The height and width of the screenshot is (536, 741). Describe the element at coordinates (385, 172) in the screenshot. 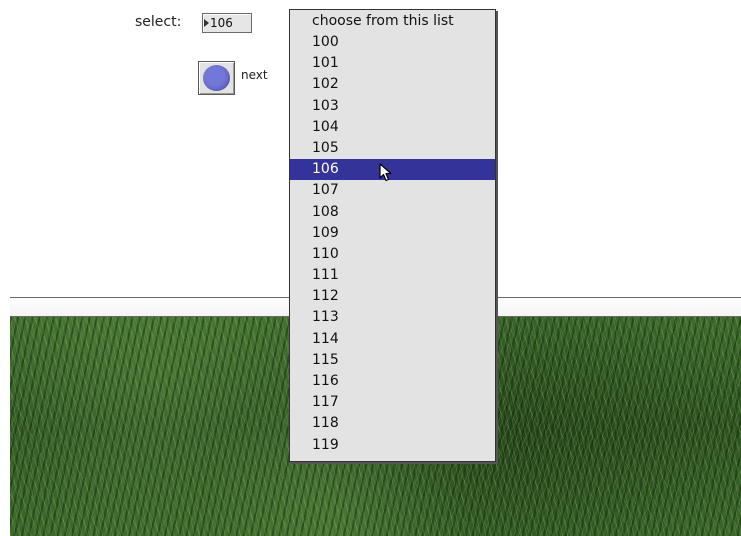

I see `arrow-cursor-icon` at that location.